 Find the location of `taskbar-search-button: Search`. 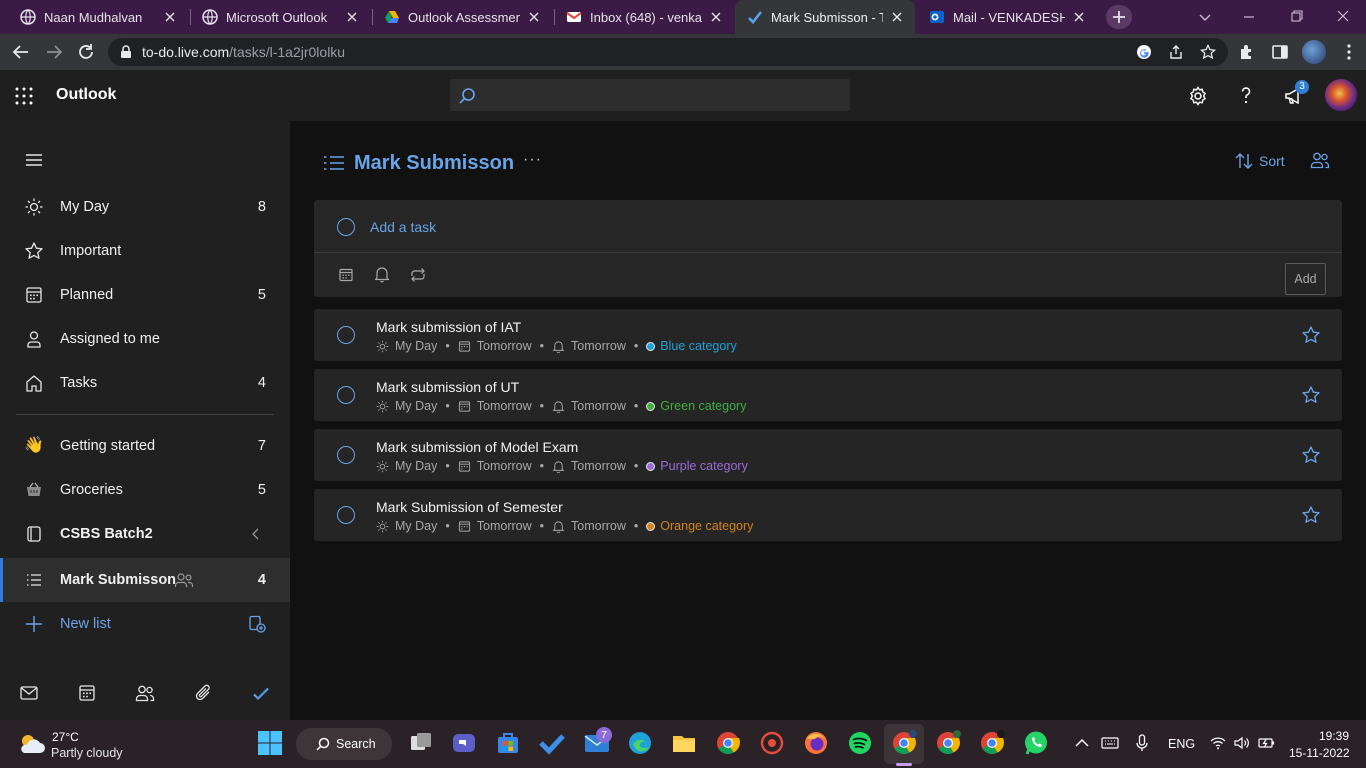

taskbar-search-button: Search is located at coordinates (344, 744).